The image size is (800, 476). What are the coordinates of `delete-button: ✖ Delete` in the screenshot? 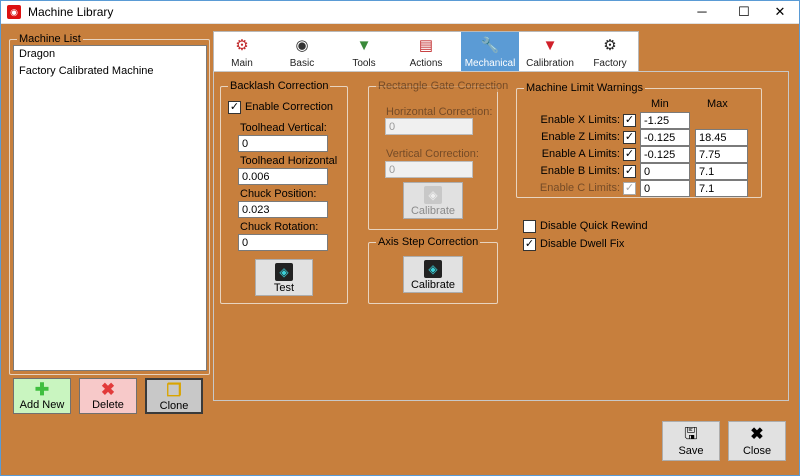 It's located at (108, 396).